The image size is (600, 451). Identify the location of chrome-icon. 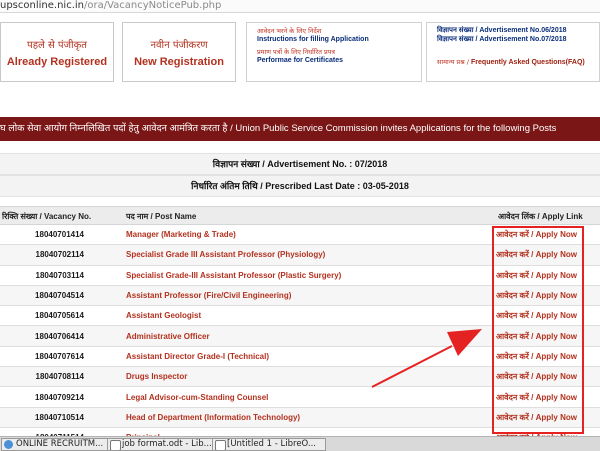
(8, 444).